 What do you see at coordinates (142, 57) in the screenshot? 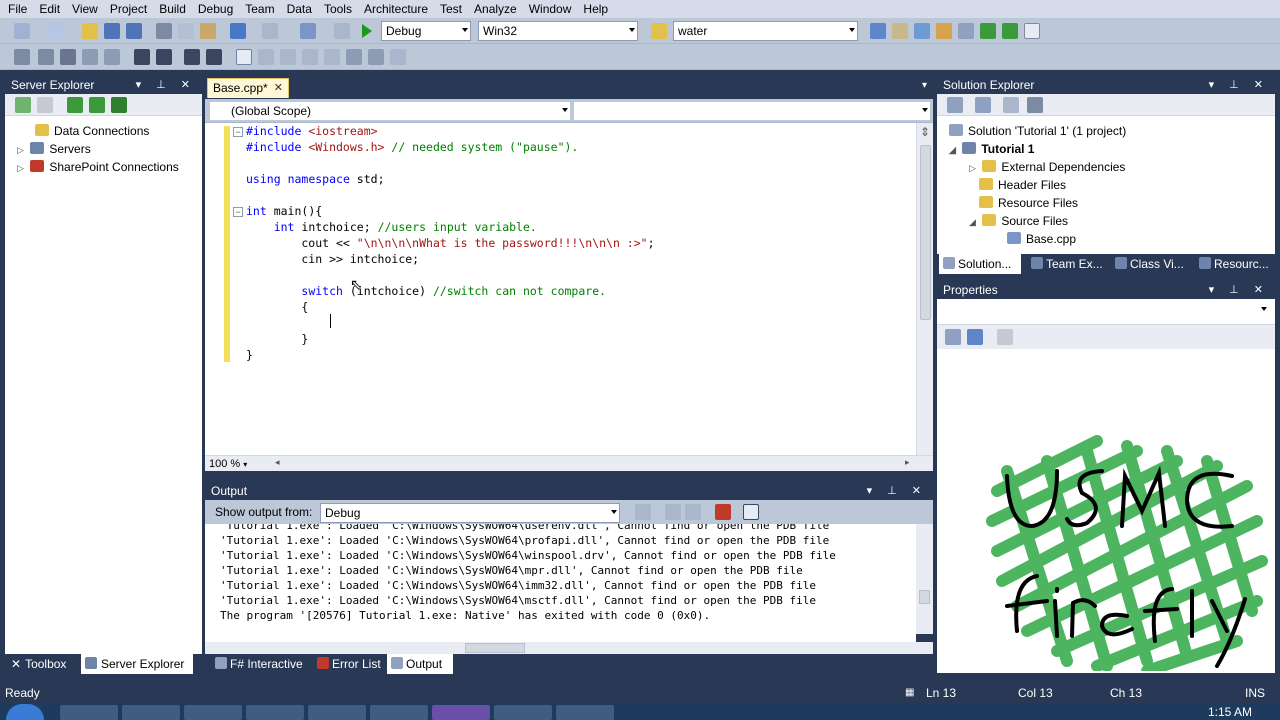
I see `indent-icon` at bounding box center [142, 57].